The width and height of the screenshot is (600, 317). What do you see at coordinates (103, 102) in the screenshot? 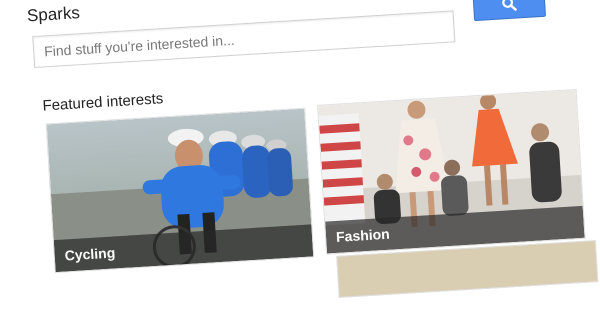
I see `featured-heading: Featured interests` at bounding box center [103, 102].